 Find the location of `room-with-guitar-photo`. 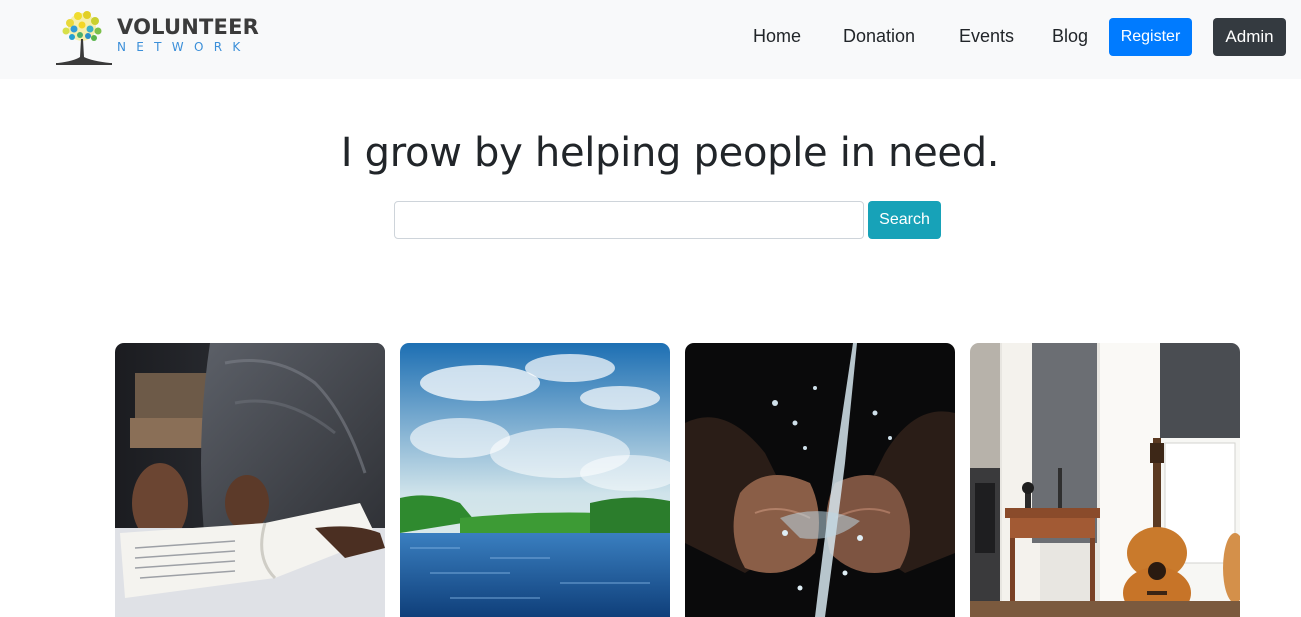

room-with-guitar-photo is located at coordinates (1105, 480).